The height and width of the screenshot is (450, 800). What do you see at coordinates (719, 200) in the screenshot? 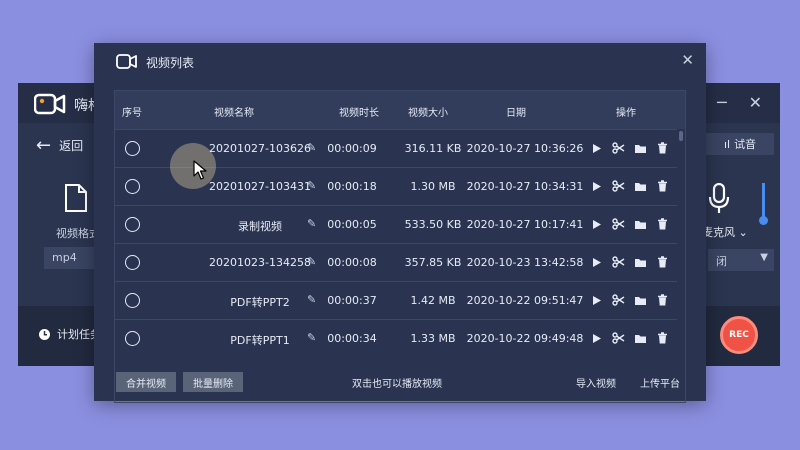
I see `microphone-icon` at bounding box center [719, 200].